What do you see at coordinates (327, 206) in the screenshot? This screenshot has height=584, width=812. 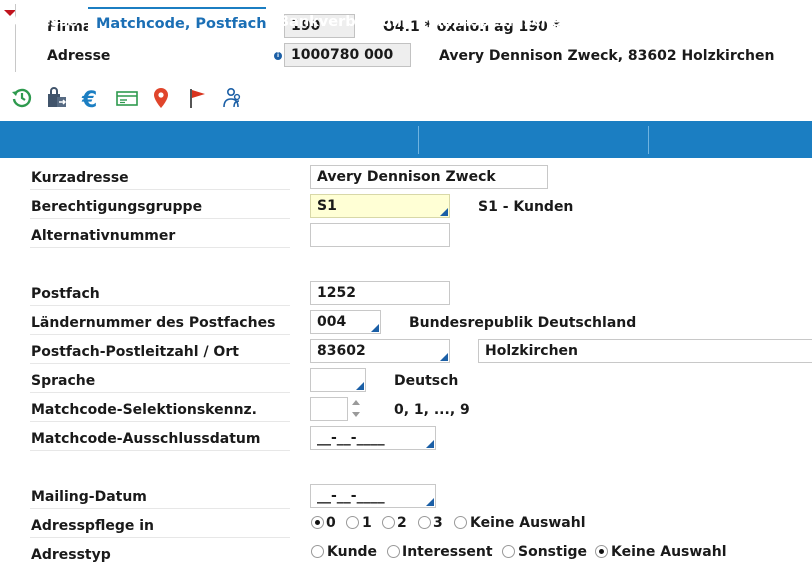 I see `berechtigungsgruppe-value: S1` at bounding box center [327, 206].